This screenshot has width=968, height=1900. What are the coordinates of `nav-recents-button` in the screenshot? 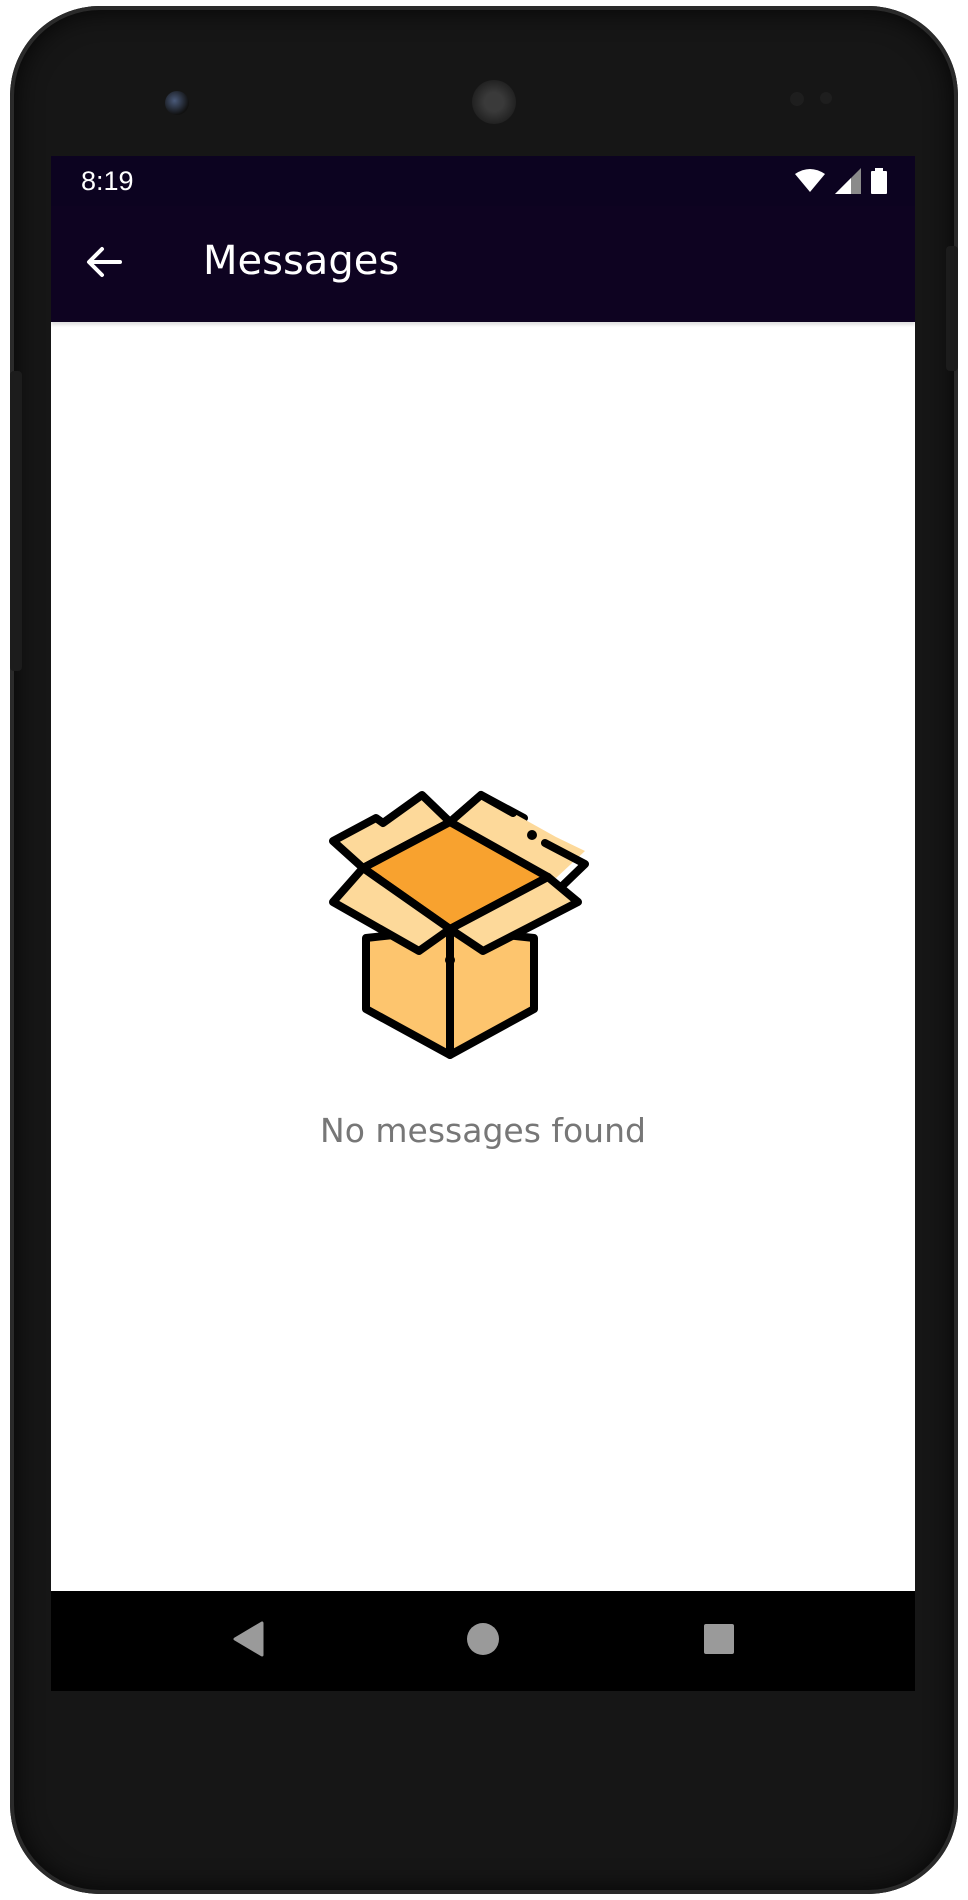 It's located at (719, 1641).